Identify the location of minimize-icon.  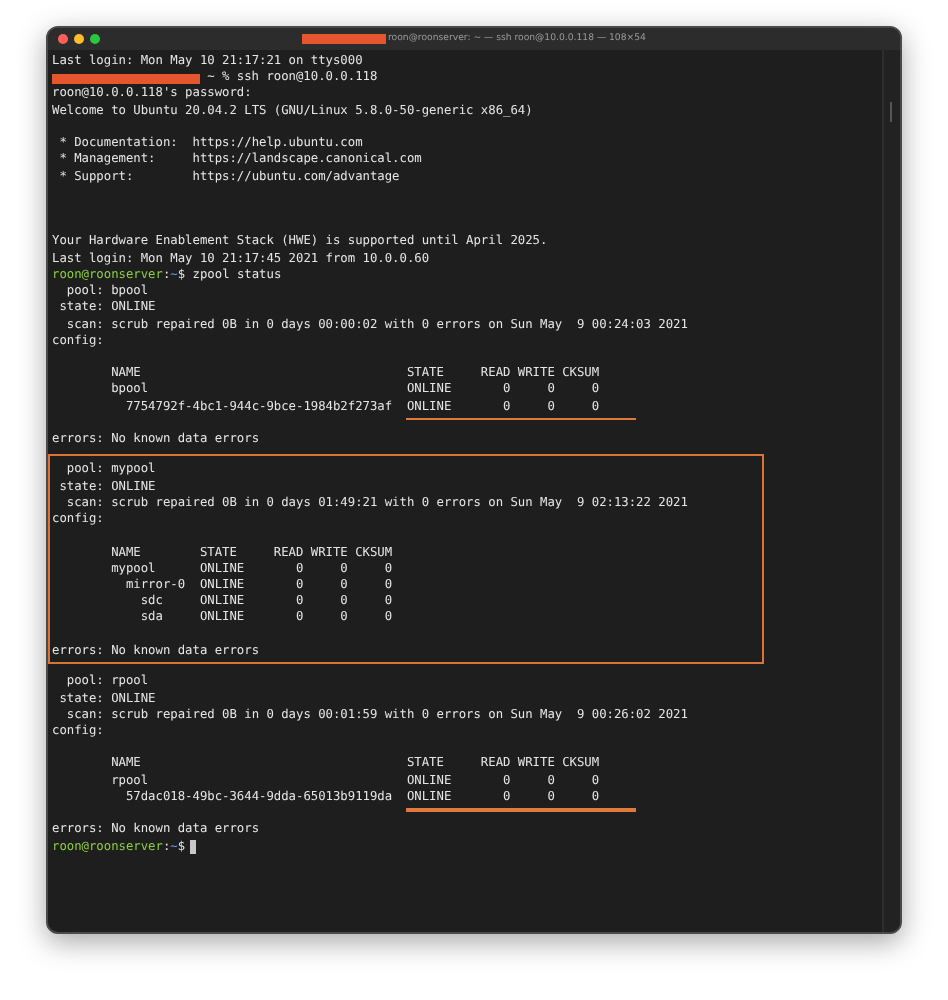
(79, 39).